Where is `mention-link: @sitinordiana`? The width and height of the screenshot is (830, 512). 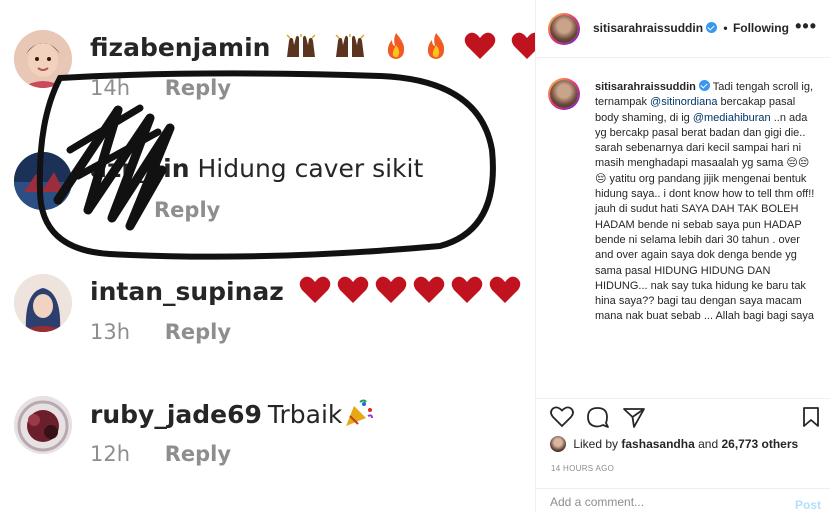 mention-link: @sitinordiana is located at coordinates (683, 102).